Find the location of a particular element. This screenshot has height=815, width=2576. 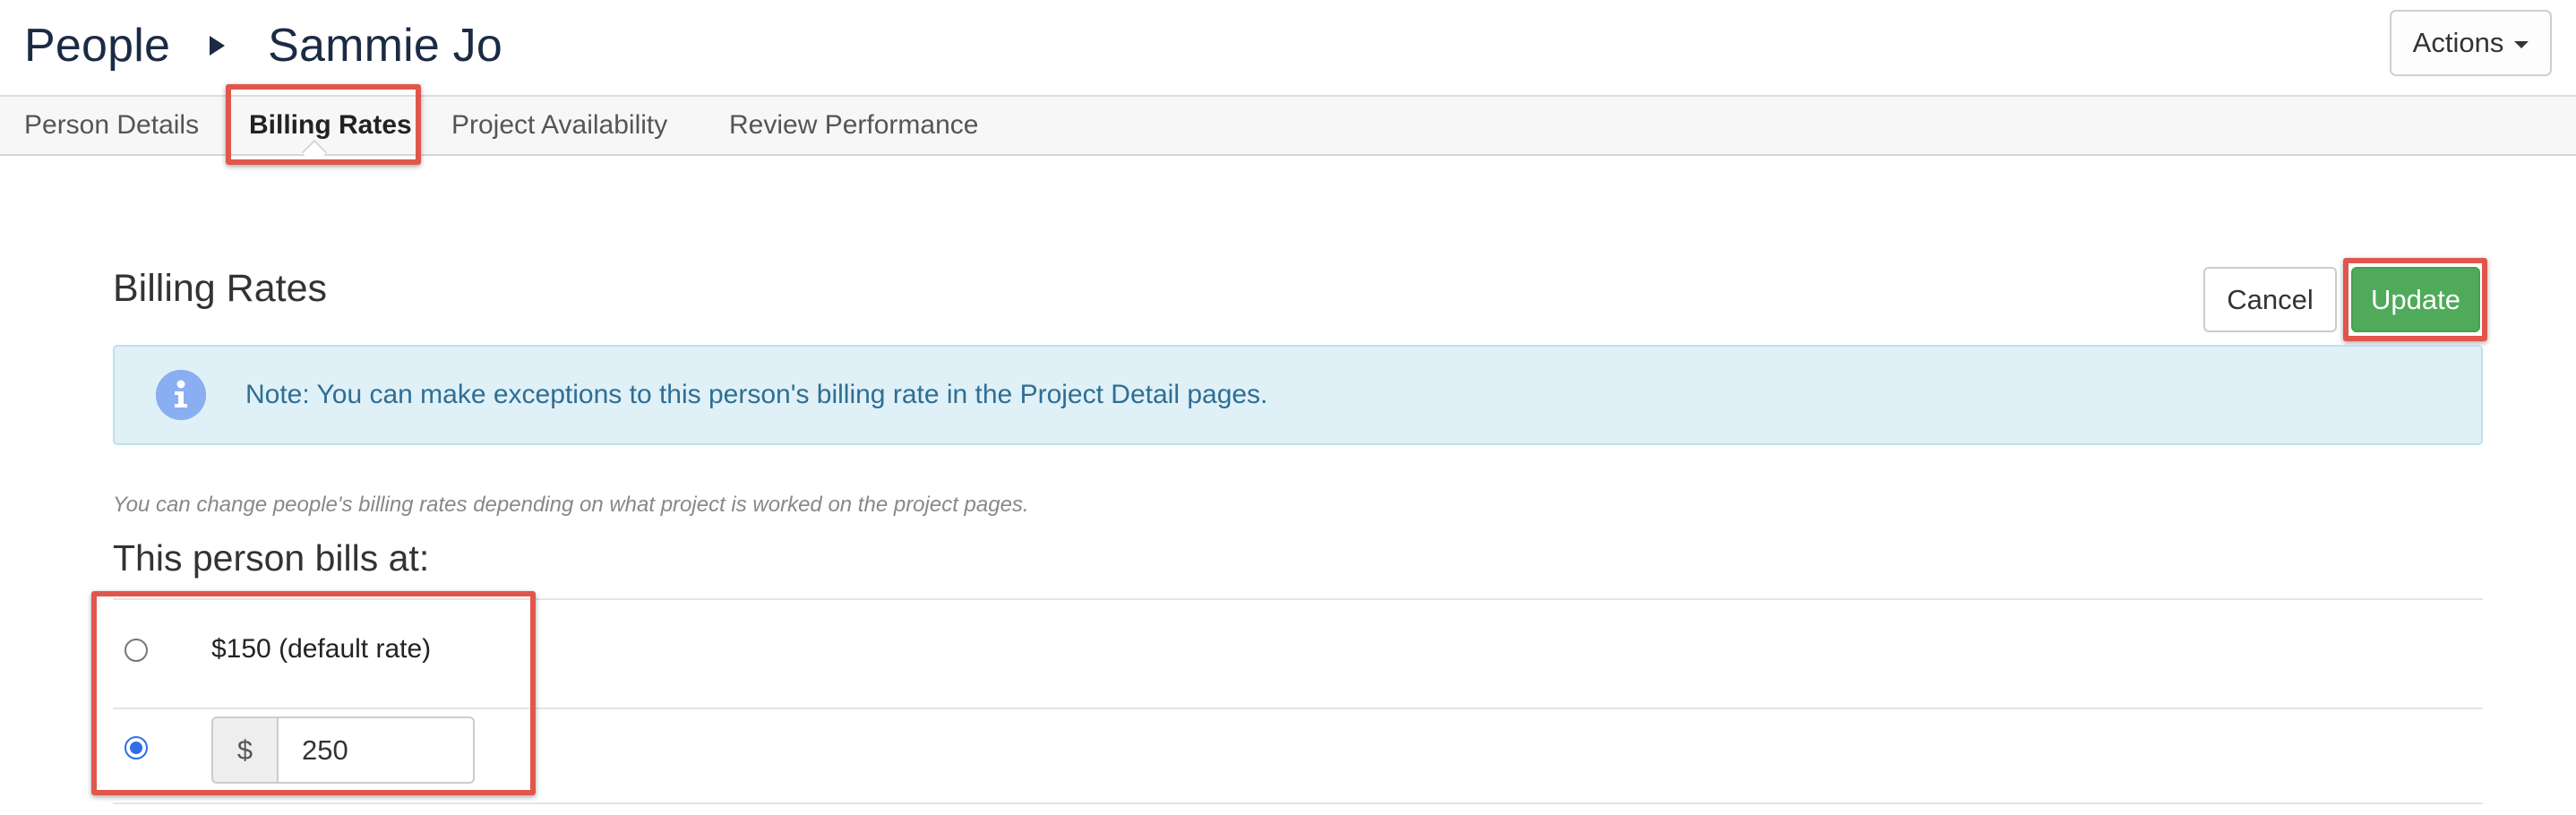

bills-at-heading: This person bills at: is located at coordinates (271, 558).